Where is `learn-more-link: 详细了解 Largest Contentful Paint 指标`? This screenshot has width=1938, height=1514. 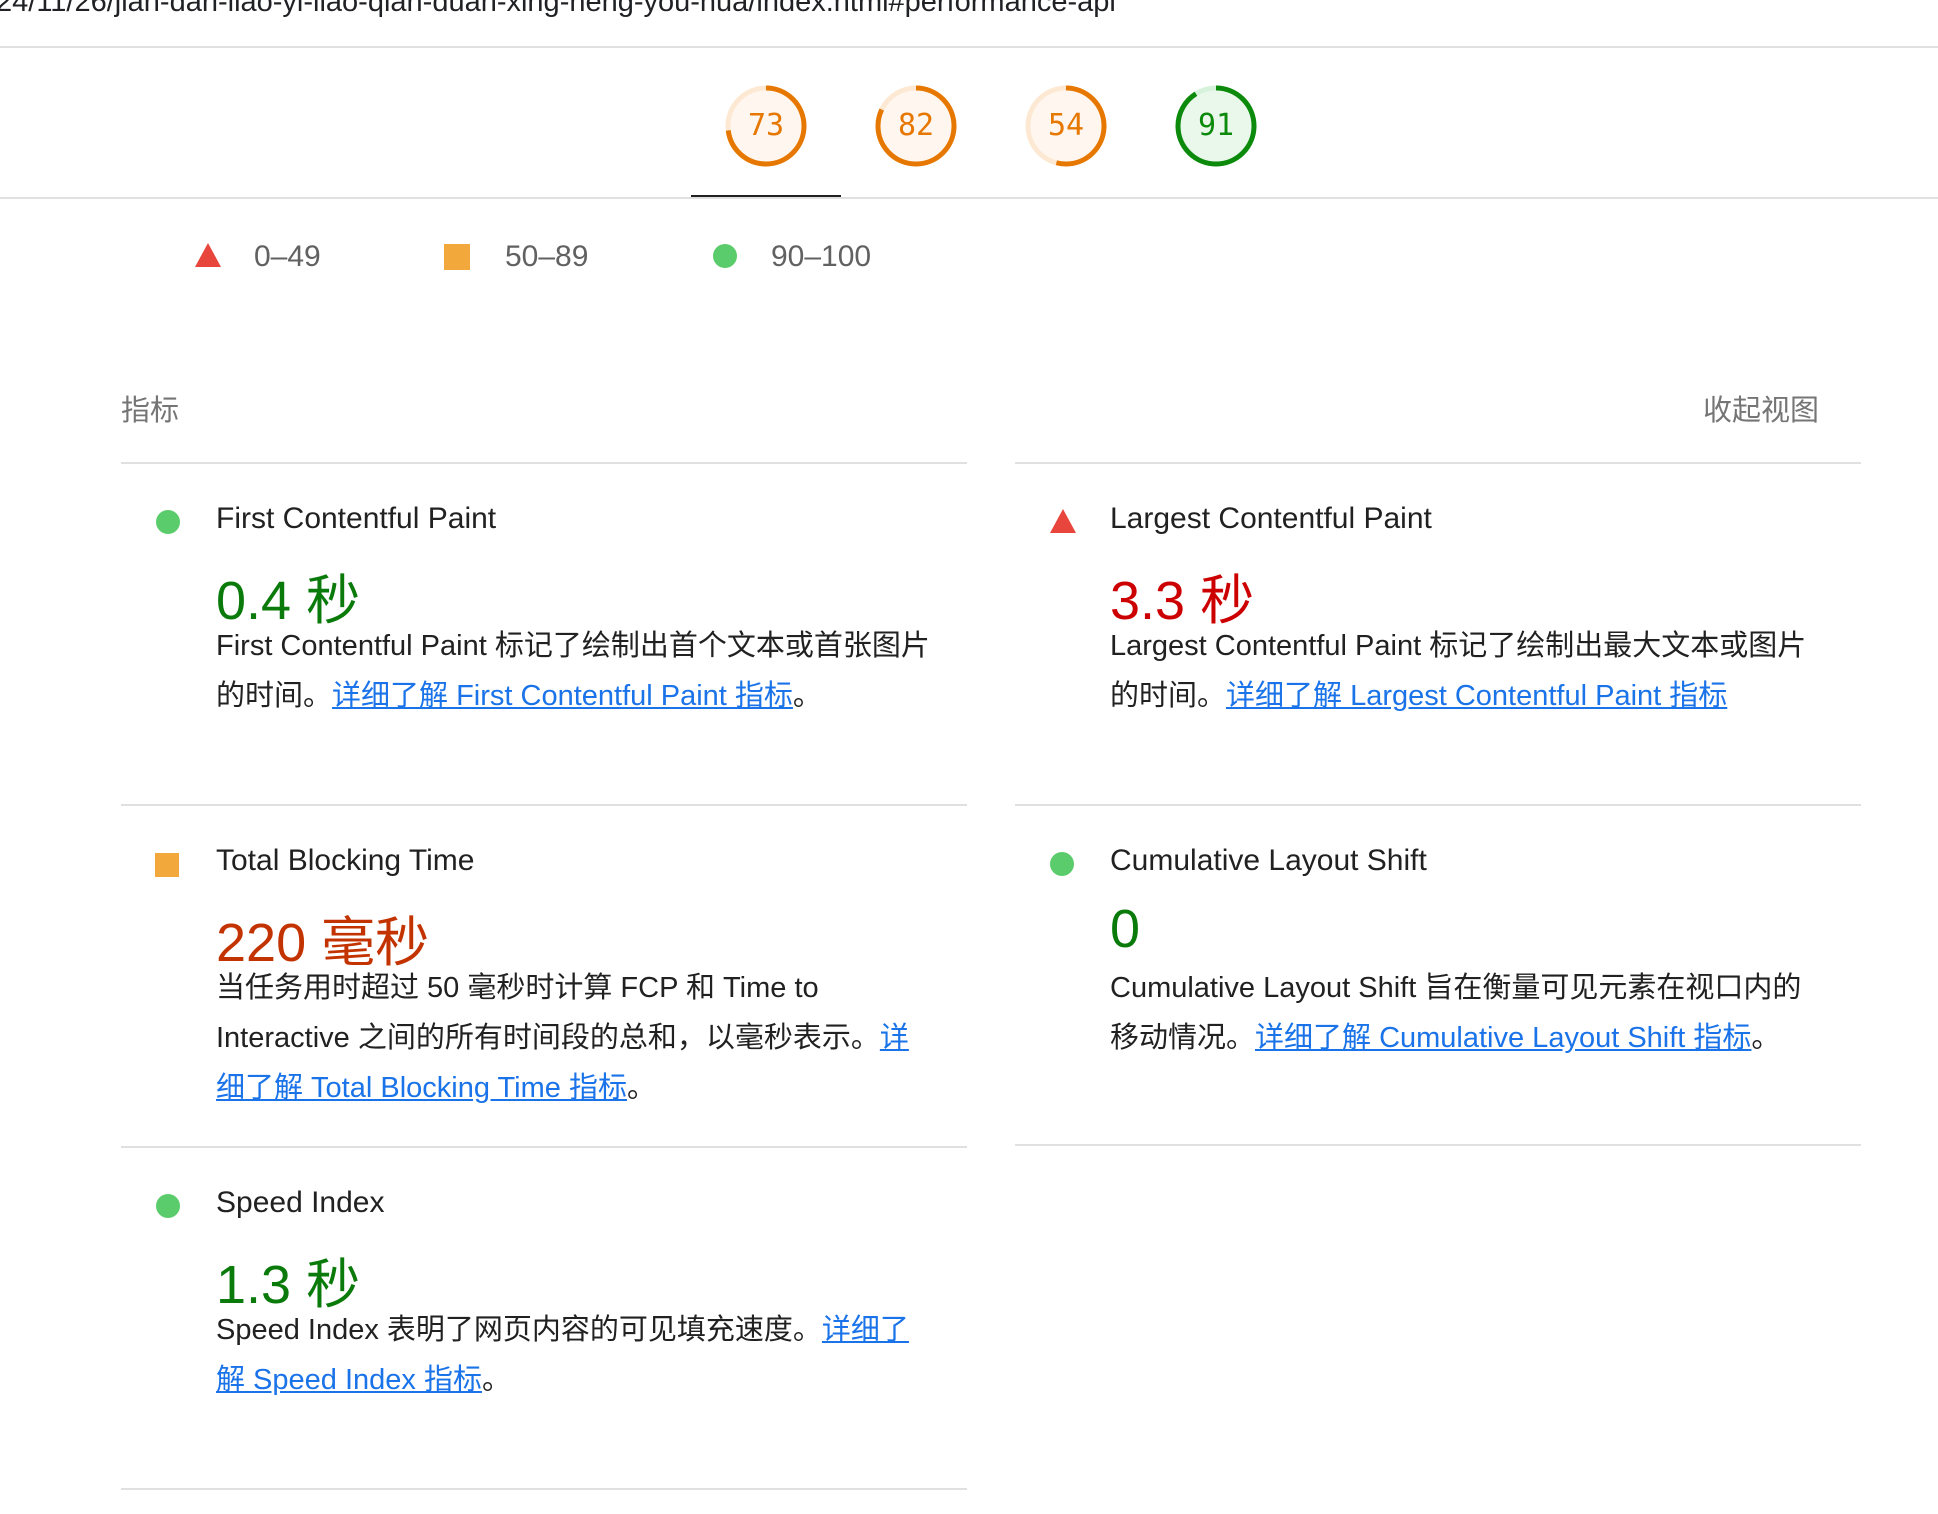
learn-more-link: 详细了解 Largest Contentful Paint 指标 is located at coordinates (1476, 696).